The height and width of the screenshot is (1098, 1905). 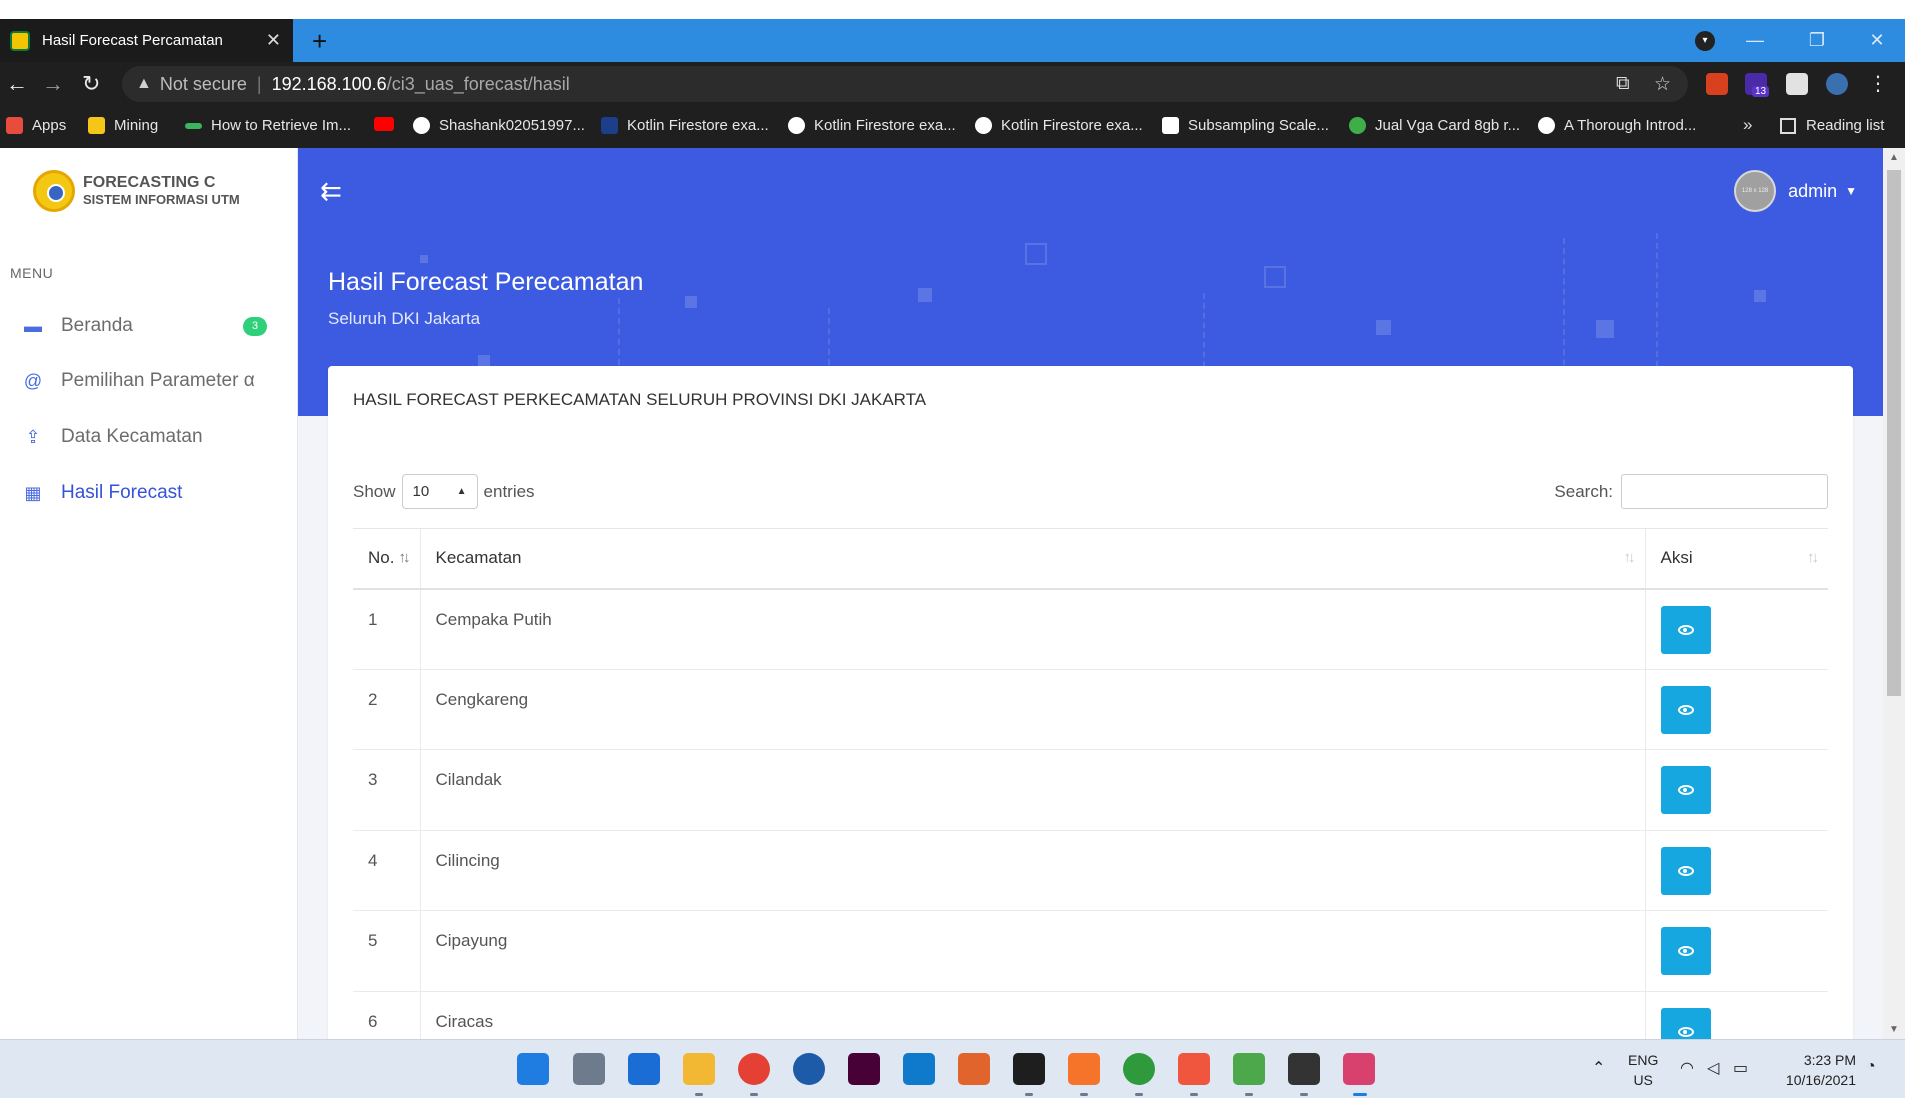 What do you see at coordinates (147, 437) in the screenshot?
I see `sidebar-item-data-kecamatan: ⇪ Data Kecamatan` at bounding box center [147, 437].